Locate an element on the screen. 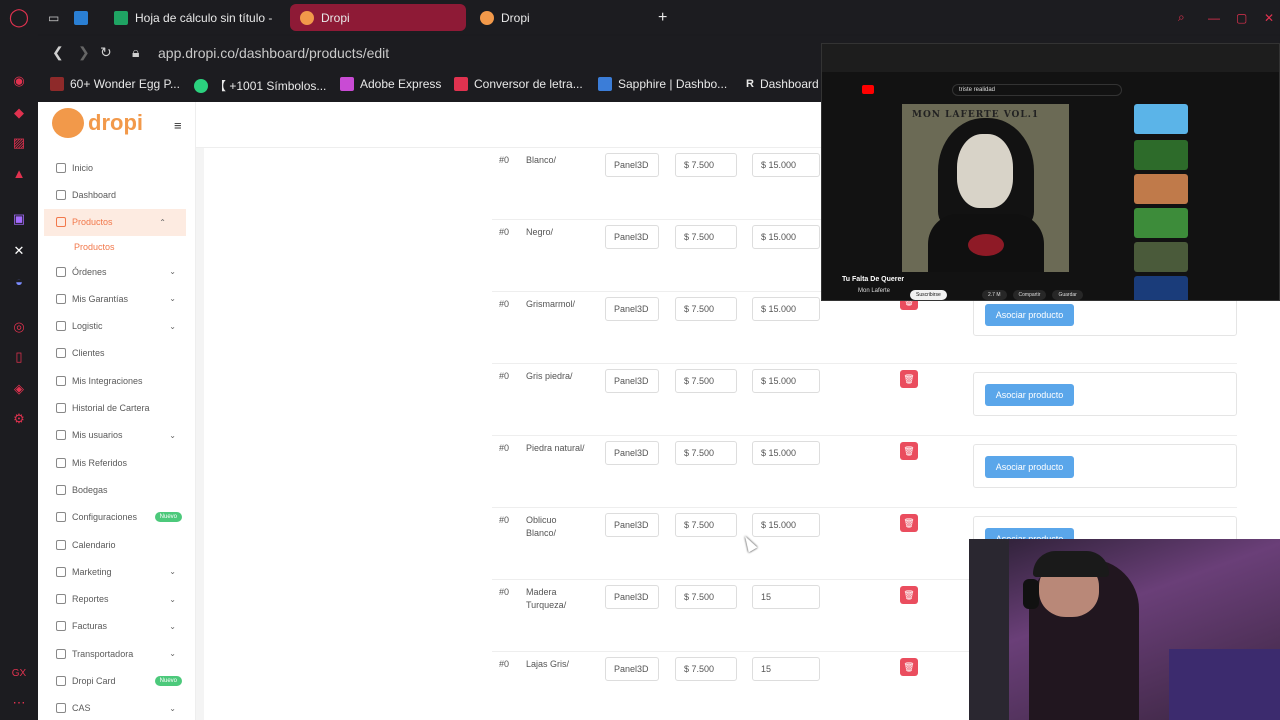 This screenshot has height=720, width=1280. more-icon: ⋯ is located at coordinates (19, 703).